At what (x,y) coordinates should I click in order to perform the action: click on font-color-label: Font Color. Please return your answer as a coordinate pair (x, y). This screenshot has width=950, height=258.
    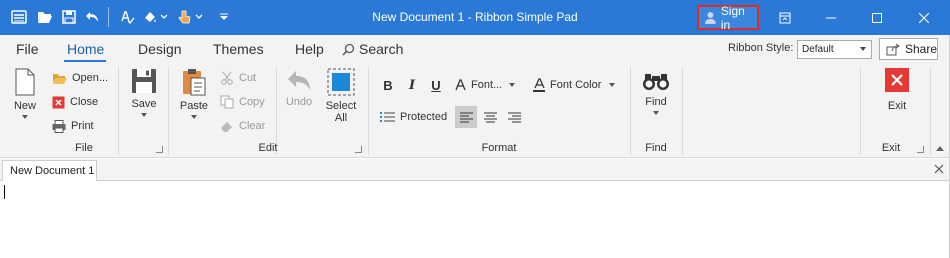
    Looking at the image, I should click on (576, 85).